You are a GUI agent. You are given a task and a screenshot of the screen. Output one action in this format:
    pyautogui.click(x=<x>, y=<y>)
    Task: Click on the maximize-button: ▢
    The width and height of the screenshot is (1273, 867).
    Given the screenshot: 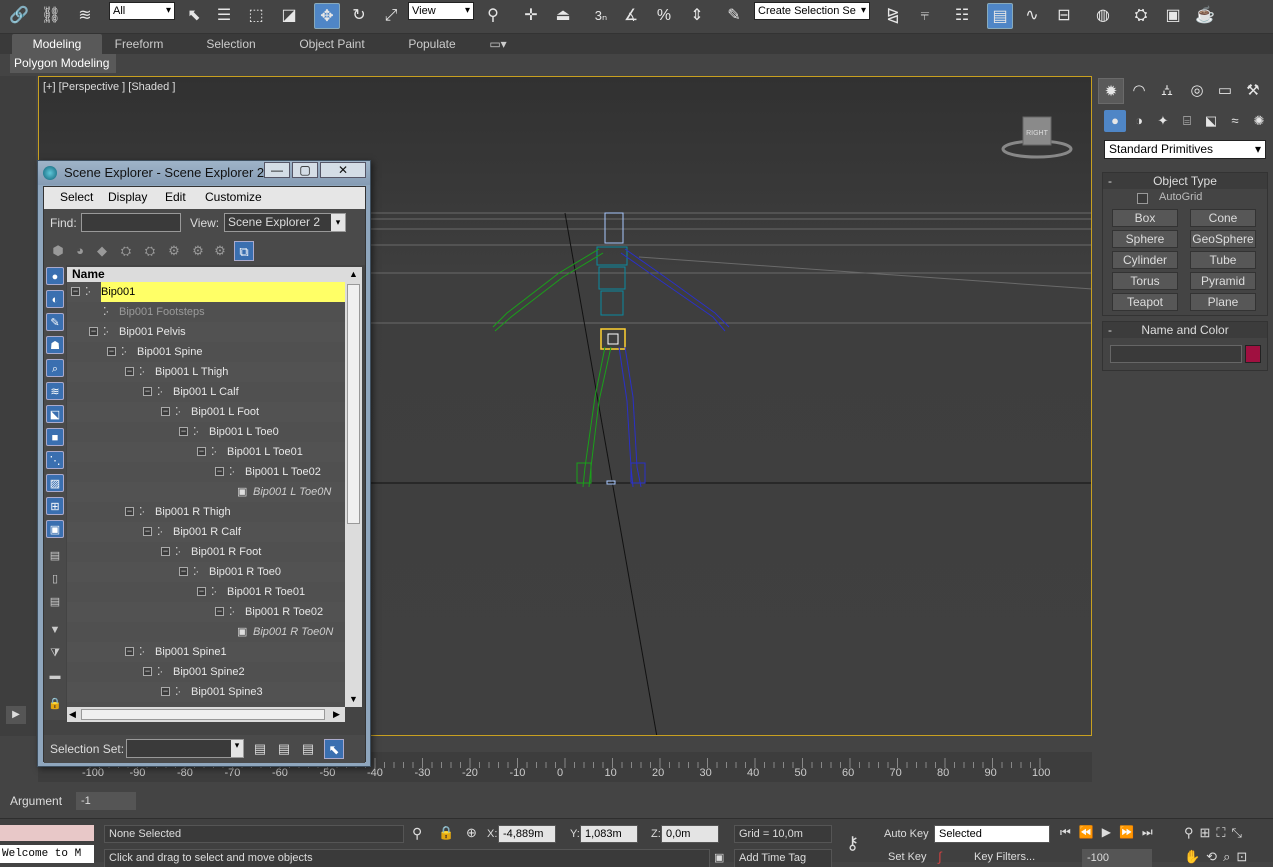 What is the action you would take?
    pyautogui.click(x=305, y=170)
    